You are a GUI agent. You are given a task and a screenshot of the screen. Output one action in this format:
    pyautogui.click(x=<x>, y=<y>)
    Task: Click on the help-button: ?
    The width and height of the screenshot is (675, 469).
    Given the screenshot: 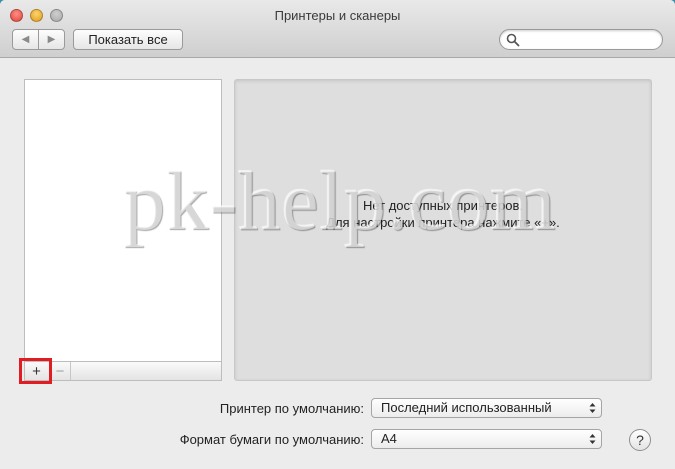 What is the action you would take?
    pyautogui.click(x=640, y=440)
    